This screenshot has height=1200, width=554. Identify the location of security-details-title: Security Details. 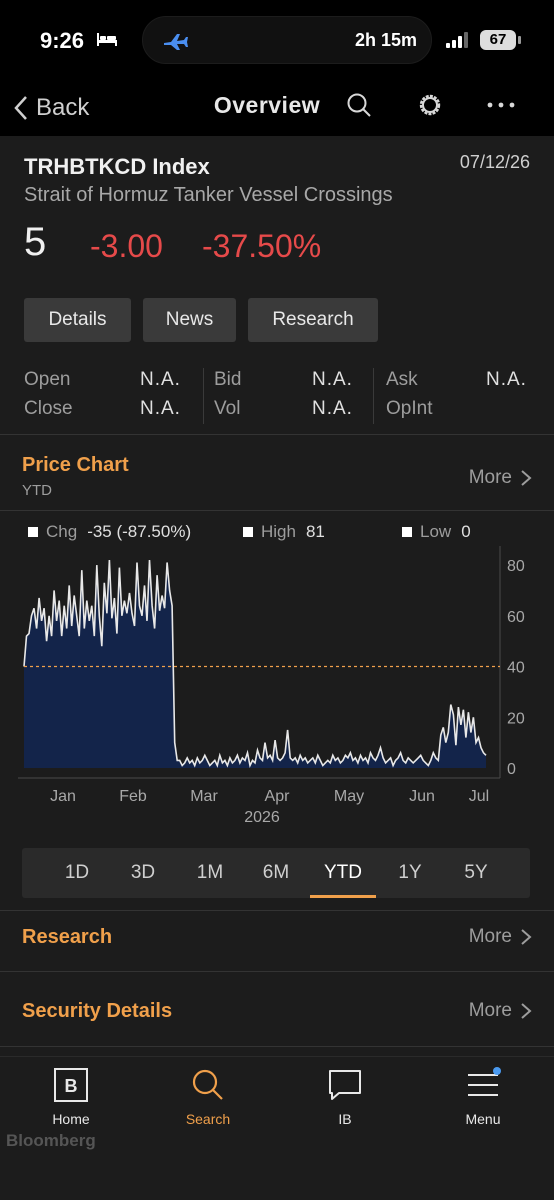
(97, 1011).